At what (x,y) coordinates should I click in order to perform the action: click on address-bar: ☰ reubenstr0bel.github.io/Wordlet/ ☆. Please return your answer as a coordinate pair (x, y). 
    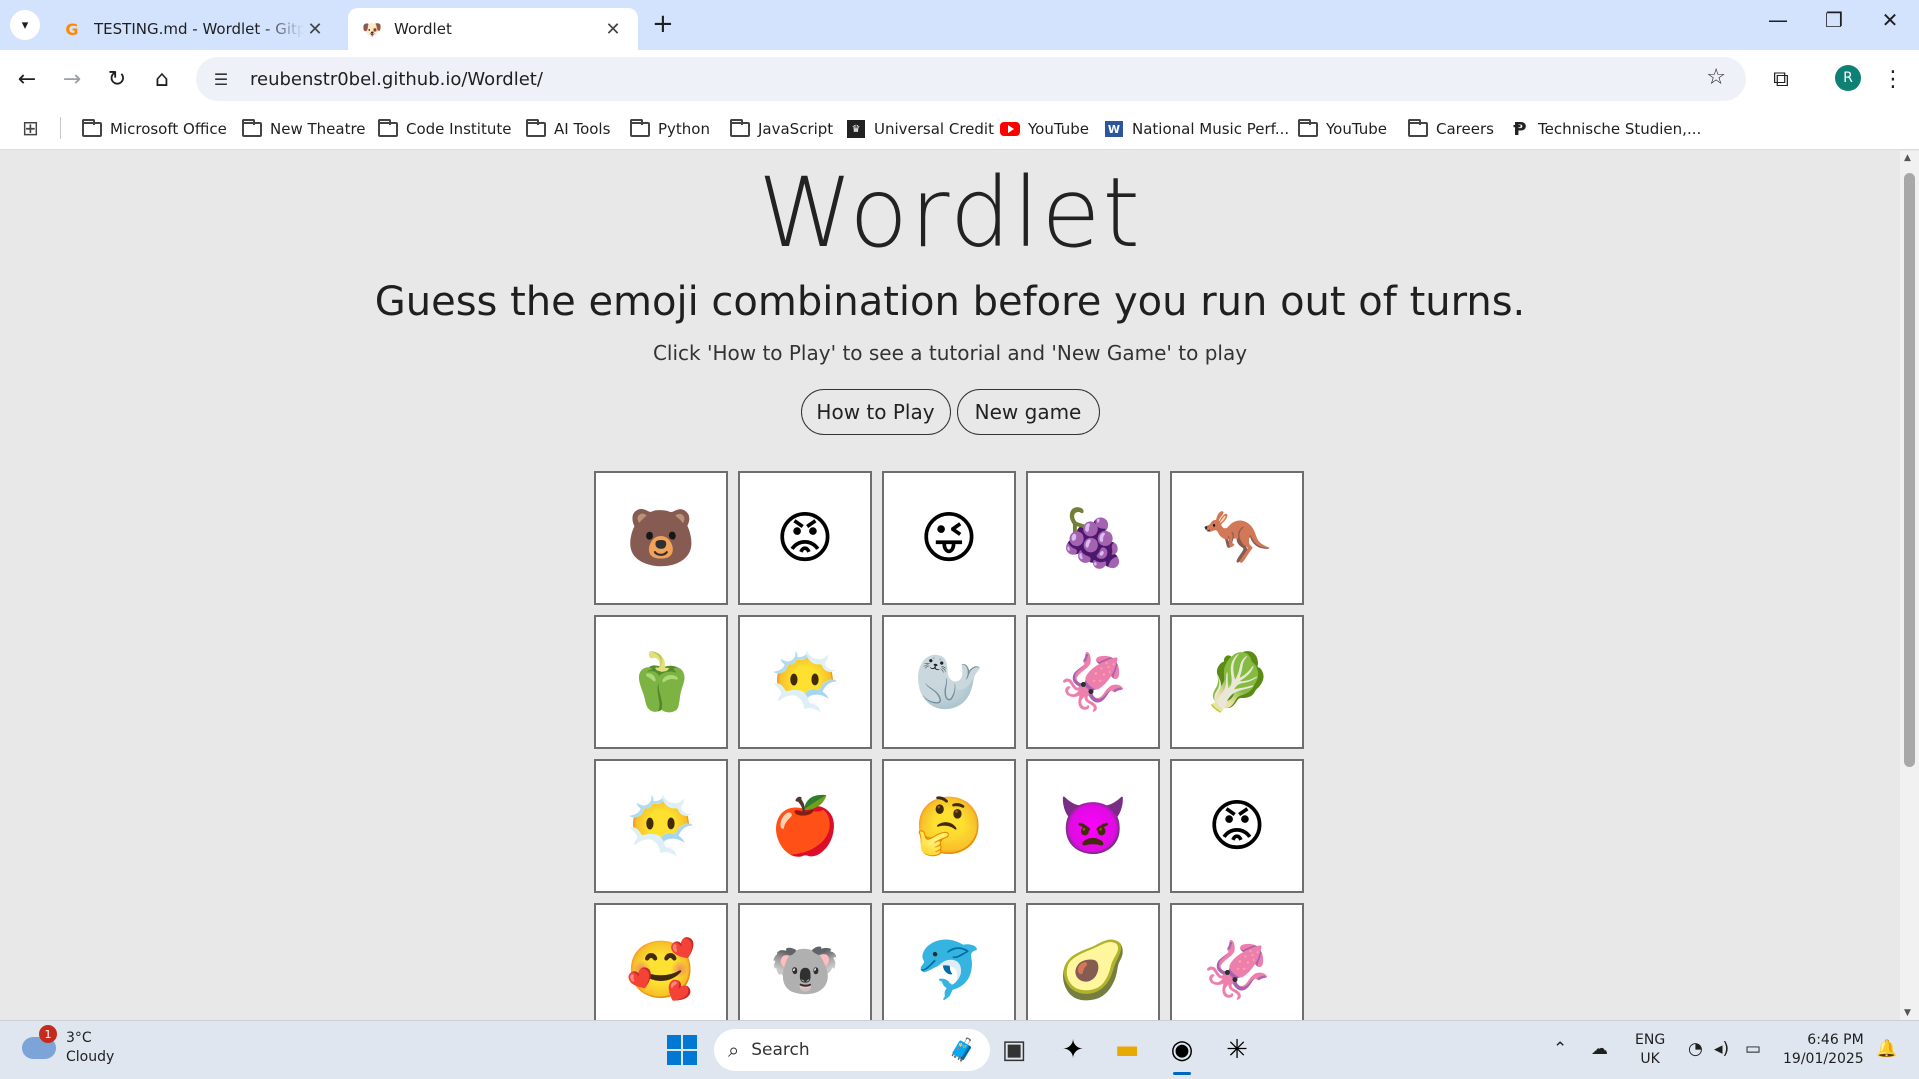
    Looking at the image, I should click on (971, 79).